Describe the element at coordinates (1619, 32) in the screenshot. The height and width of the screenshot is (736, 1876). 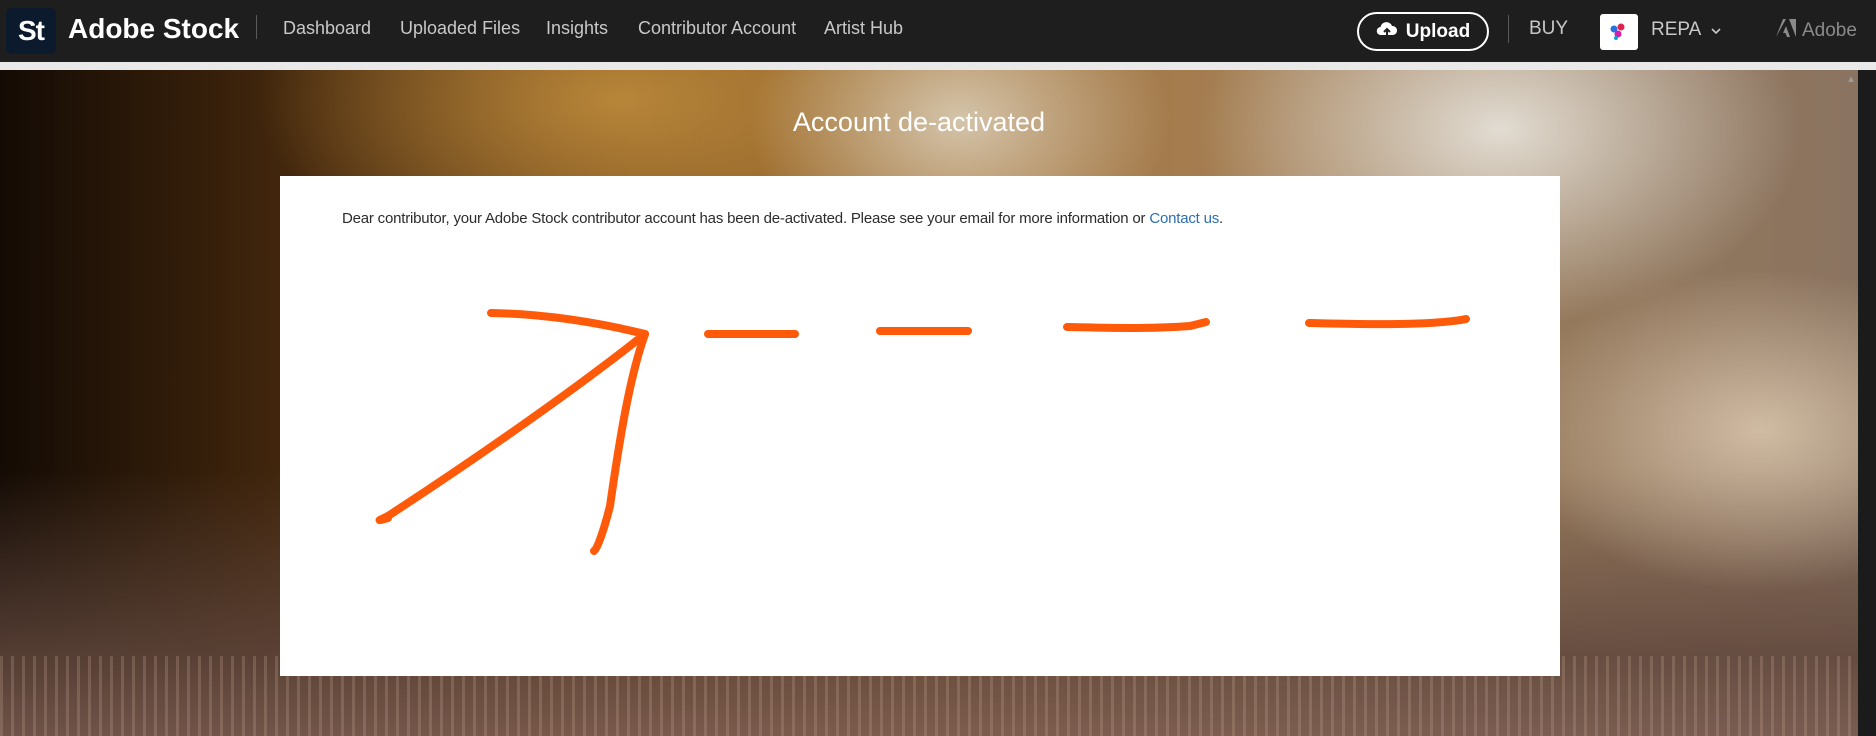
I see `avatar` at that location.